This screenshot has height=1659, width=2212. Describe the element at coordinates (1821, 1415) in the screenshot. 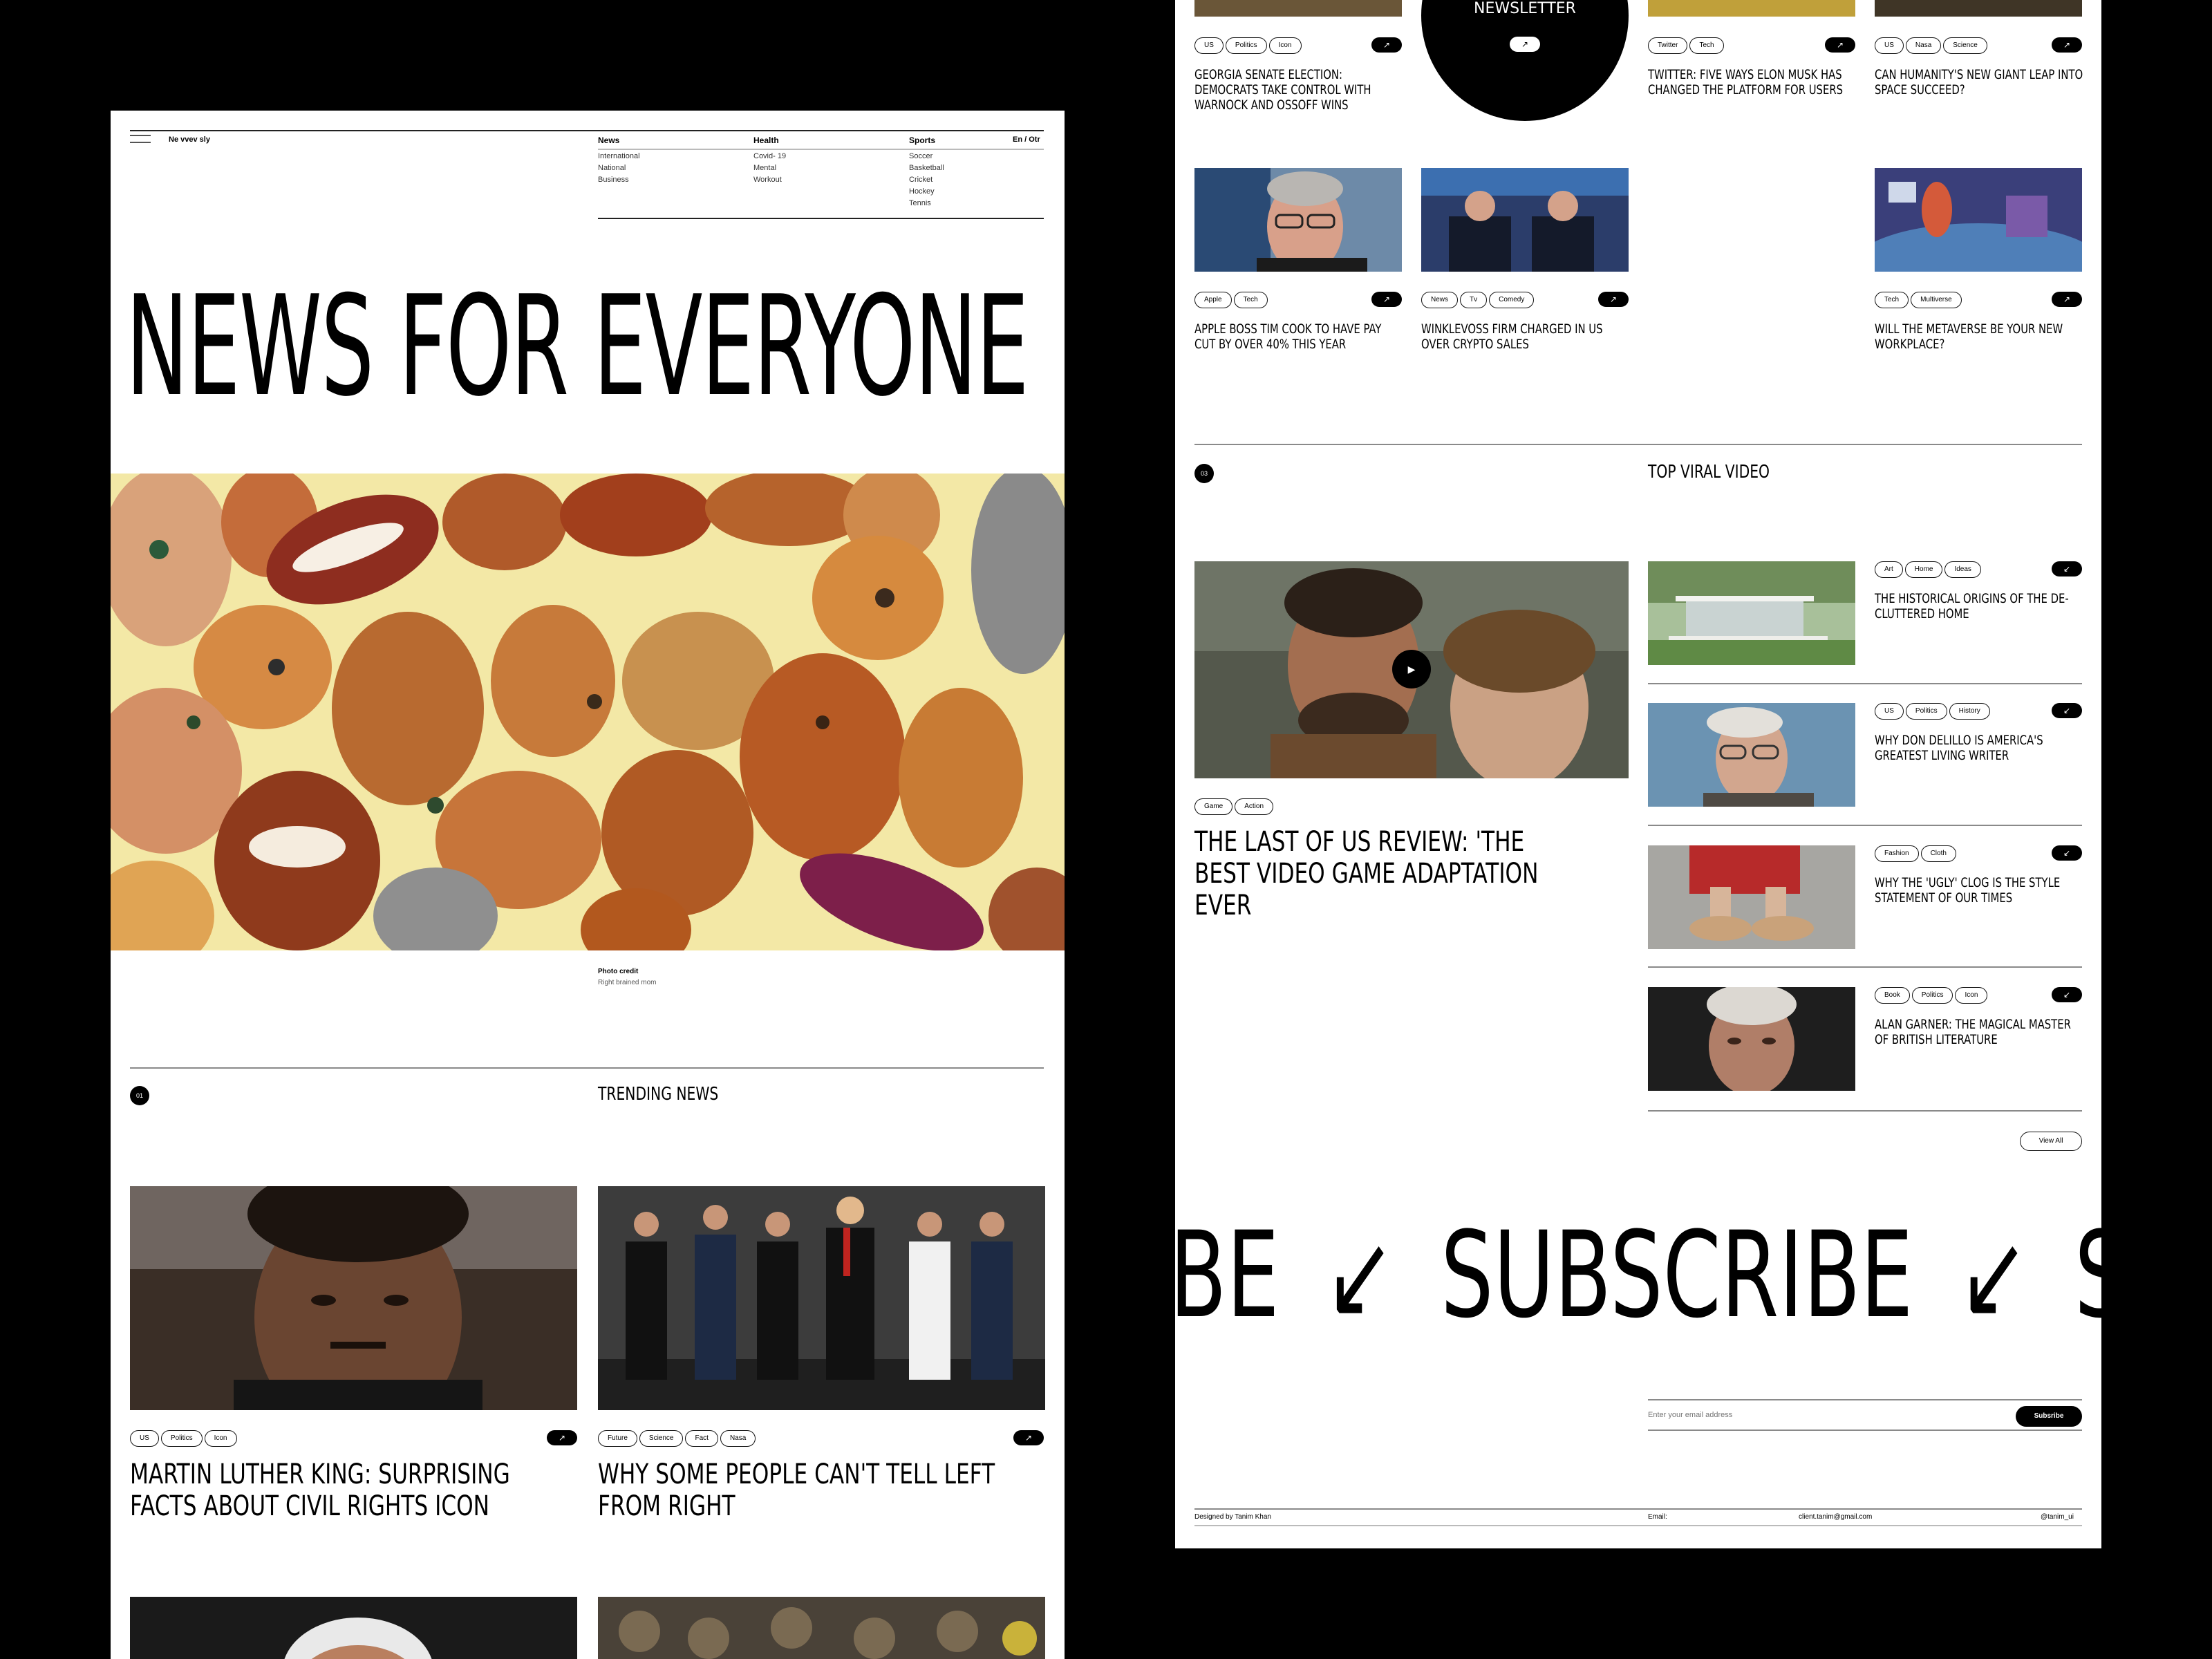

I see `email-input` at that location.